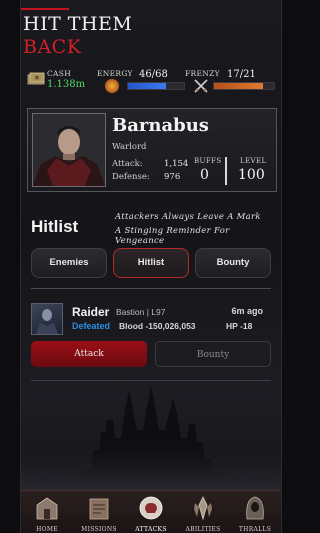 The width and height of the screenshot is (320, 533). I want to click on attack-button: Attack, so click(89, 354).